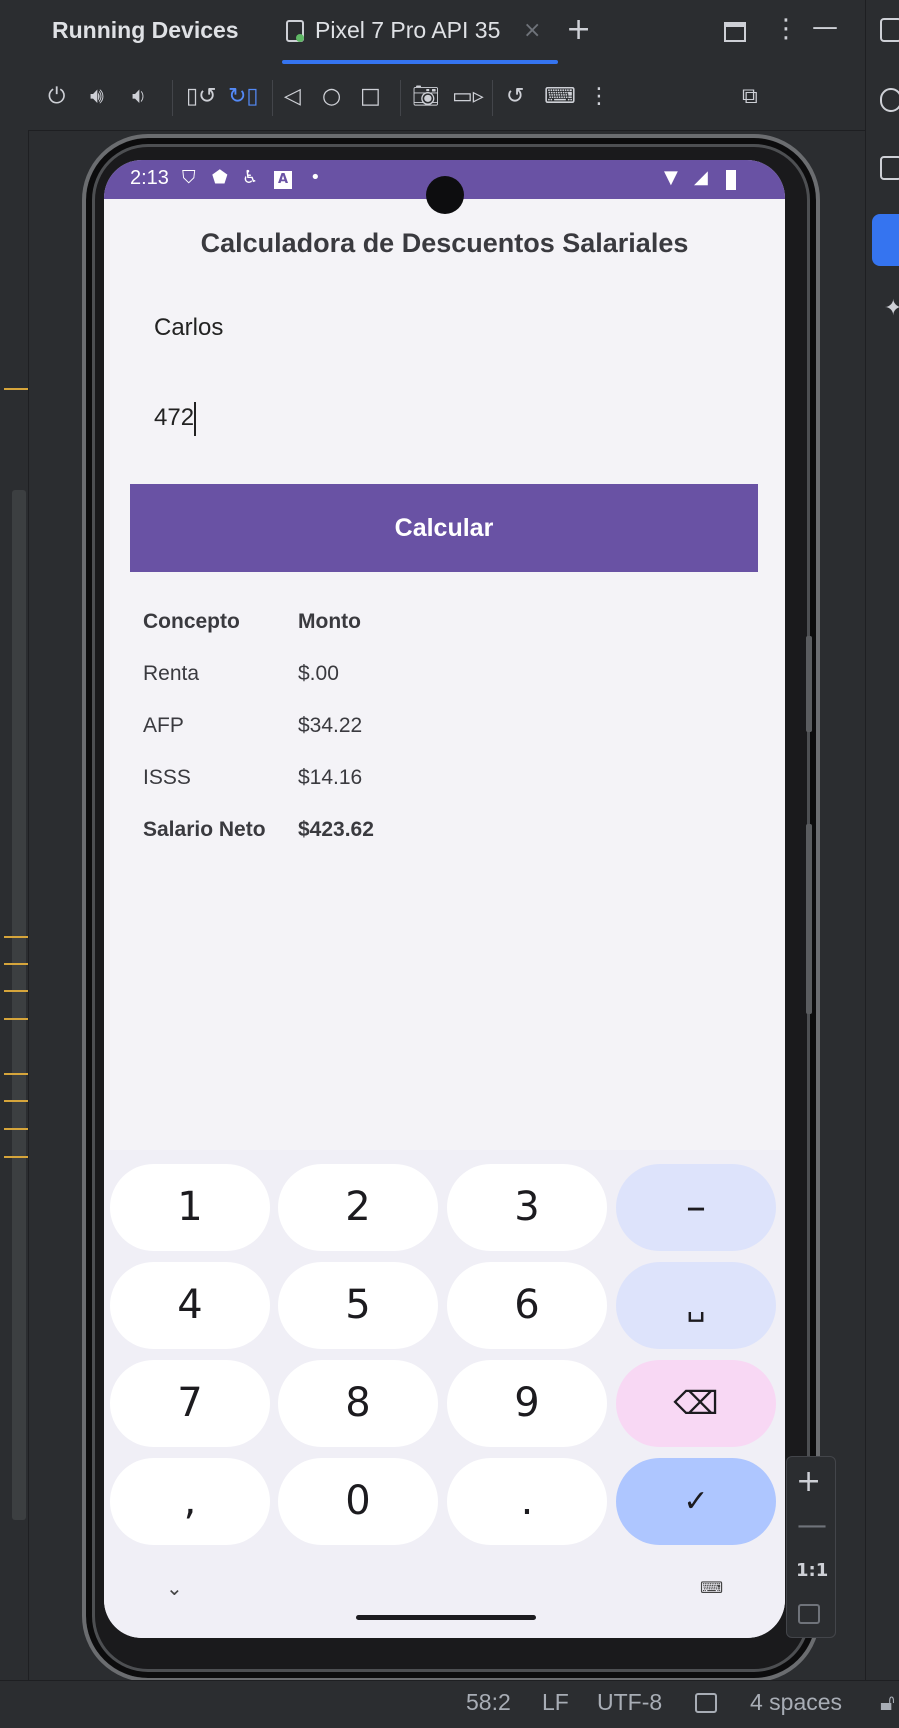  What do you see at coordinates (283, 180) in the screenshot?
I see `app-icon: A` at bounding box center [283, 180].